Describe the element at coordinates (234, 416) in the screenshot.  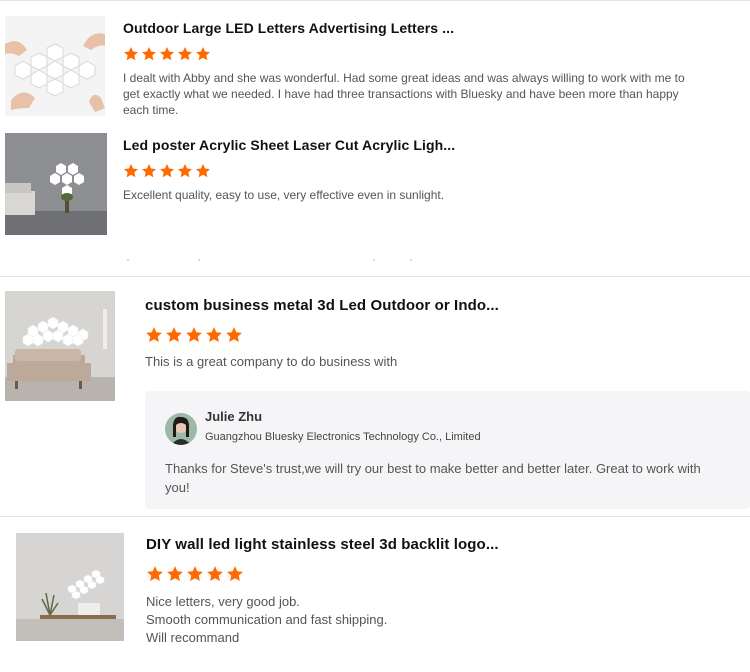
I see `reply-author-name: Julie Zhu` at that location.